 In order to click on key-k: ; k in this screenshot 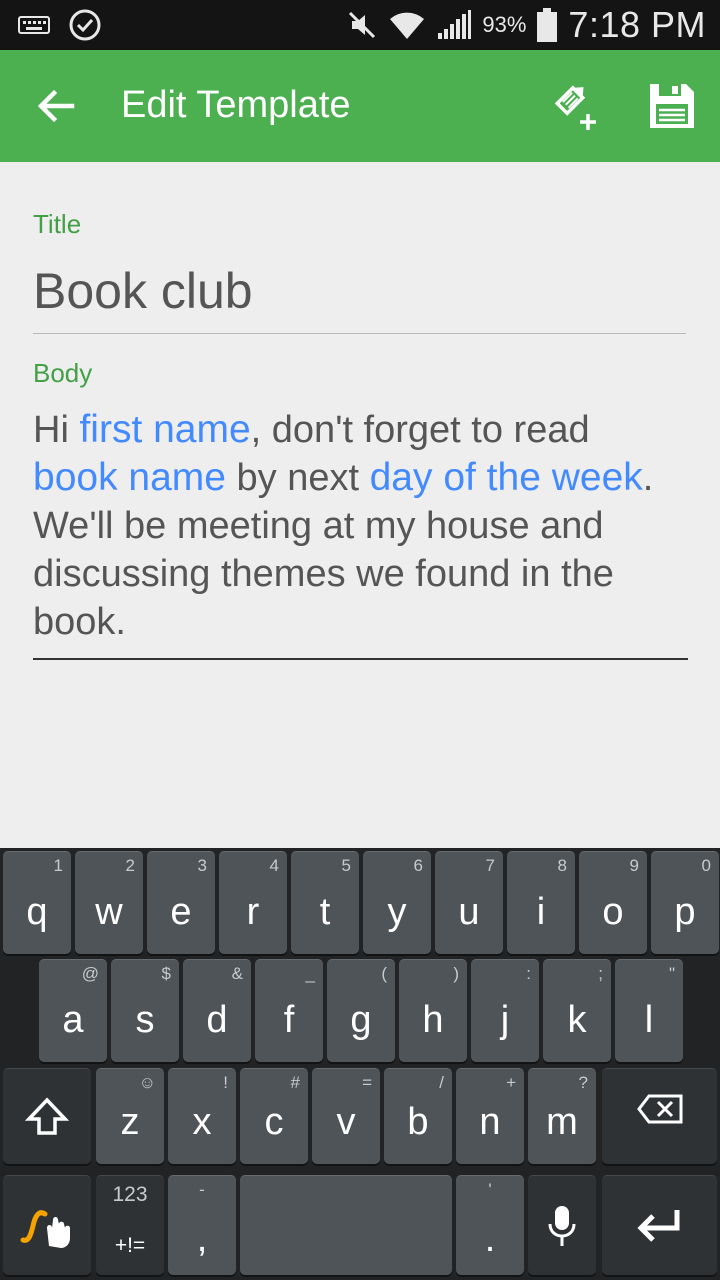, I will do `click(577, 1010)`.